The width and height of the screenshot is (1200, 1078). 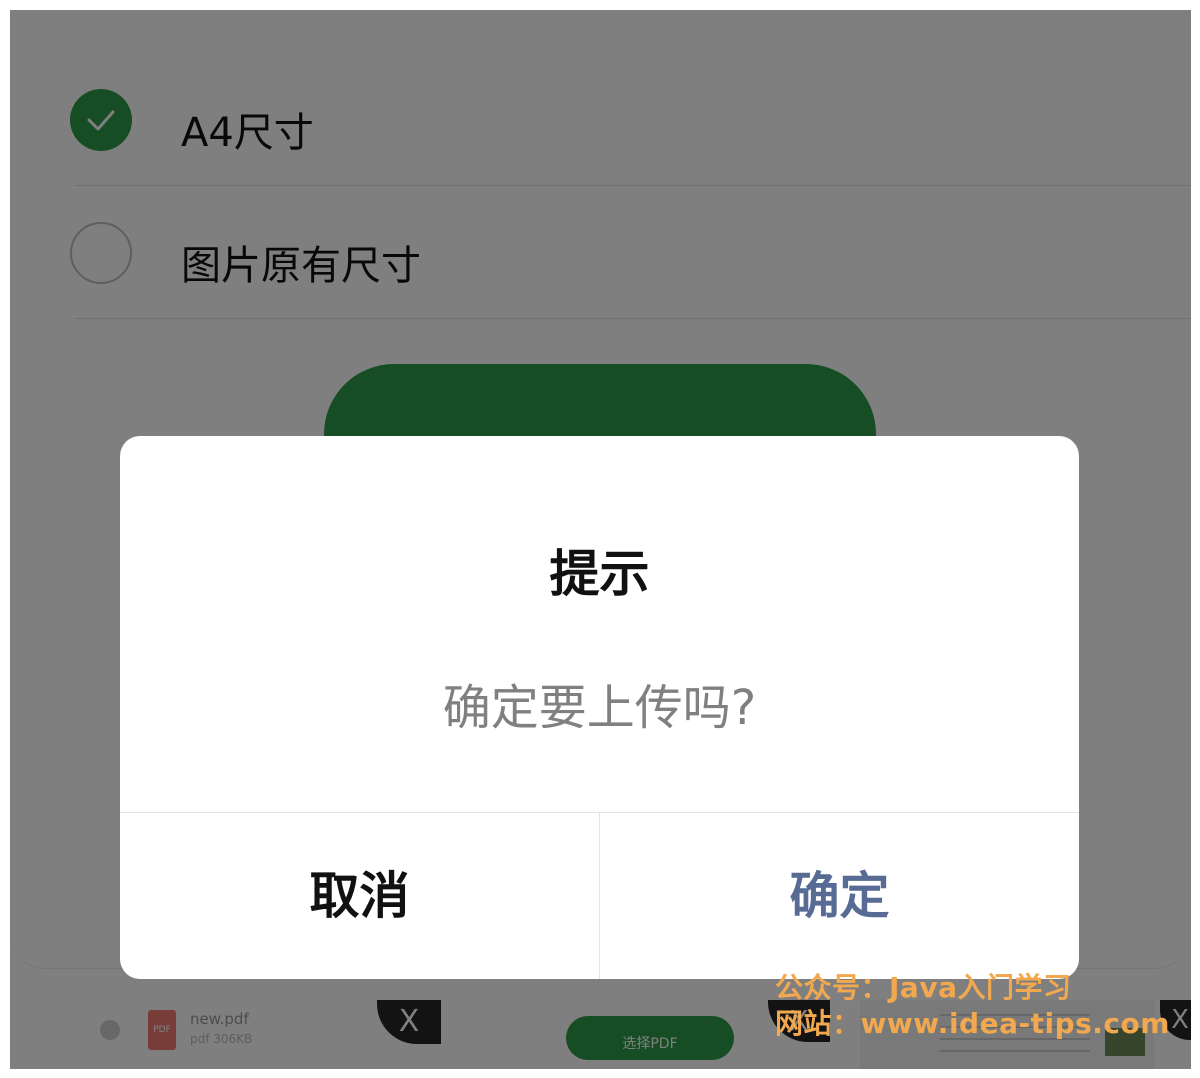 I want to click on watermark-line: 公众号：Java入门学习, so click(x=923, y=987).